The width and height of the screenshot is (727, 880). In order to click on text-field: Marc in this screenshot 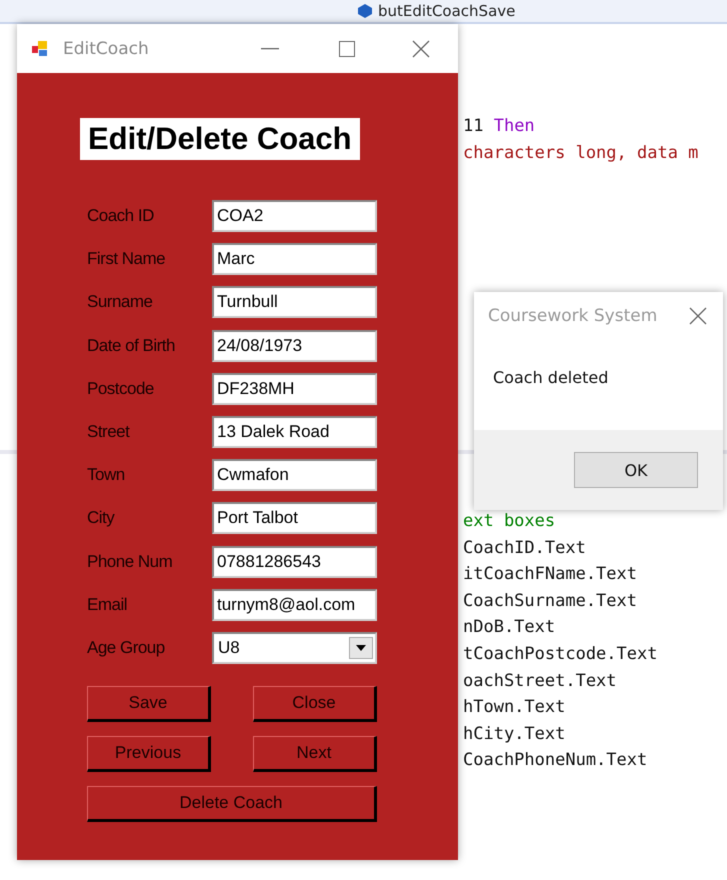, I will do `click(294, 259)`.